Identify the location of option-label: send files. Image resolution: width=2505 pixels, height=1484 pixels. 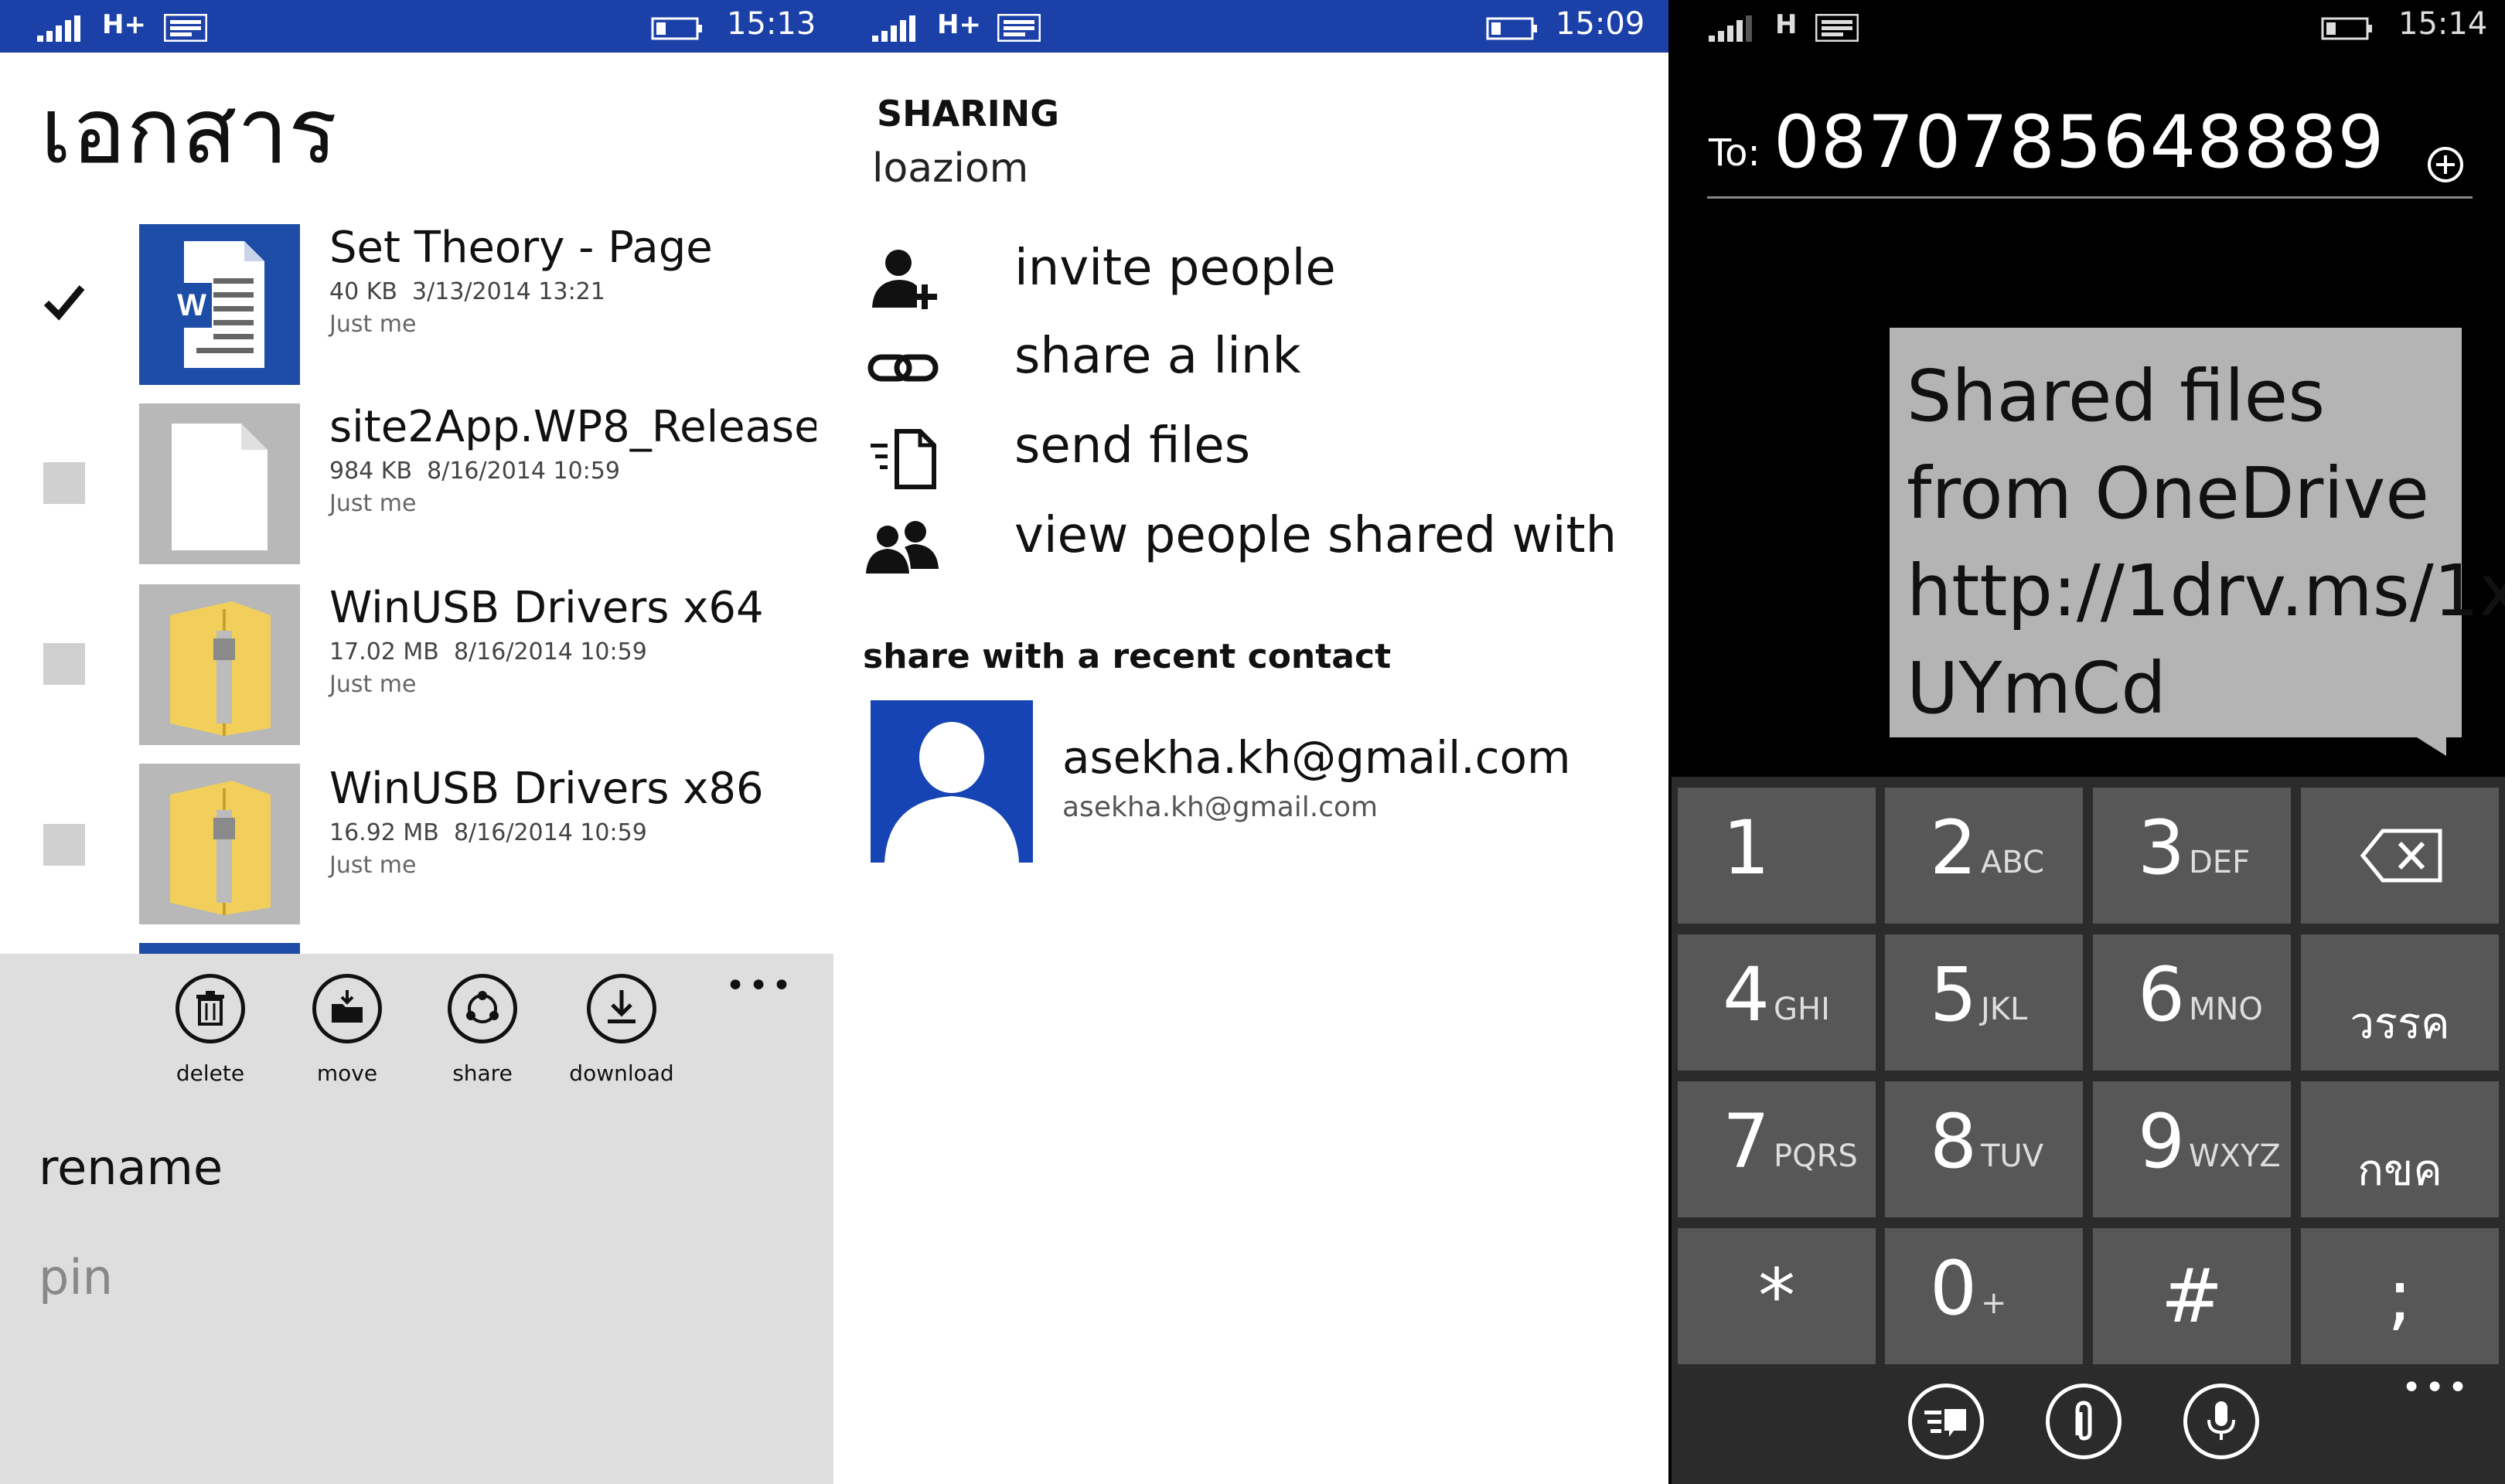
(1132, 446).